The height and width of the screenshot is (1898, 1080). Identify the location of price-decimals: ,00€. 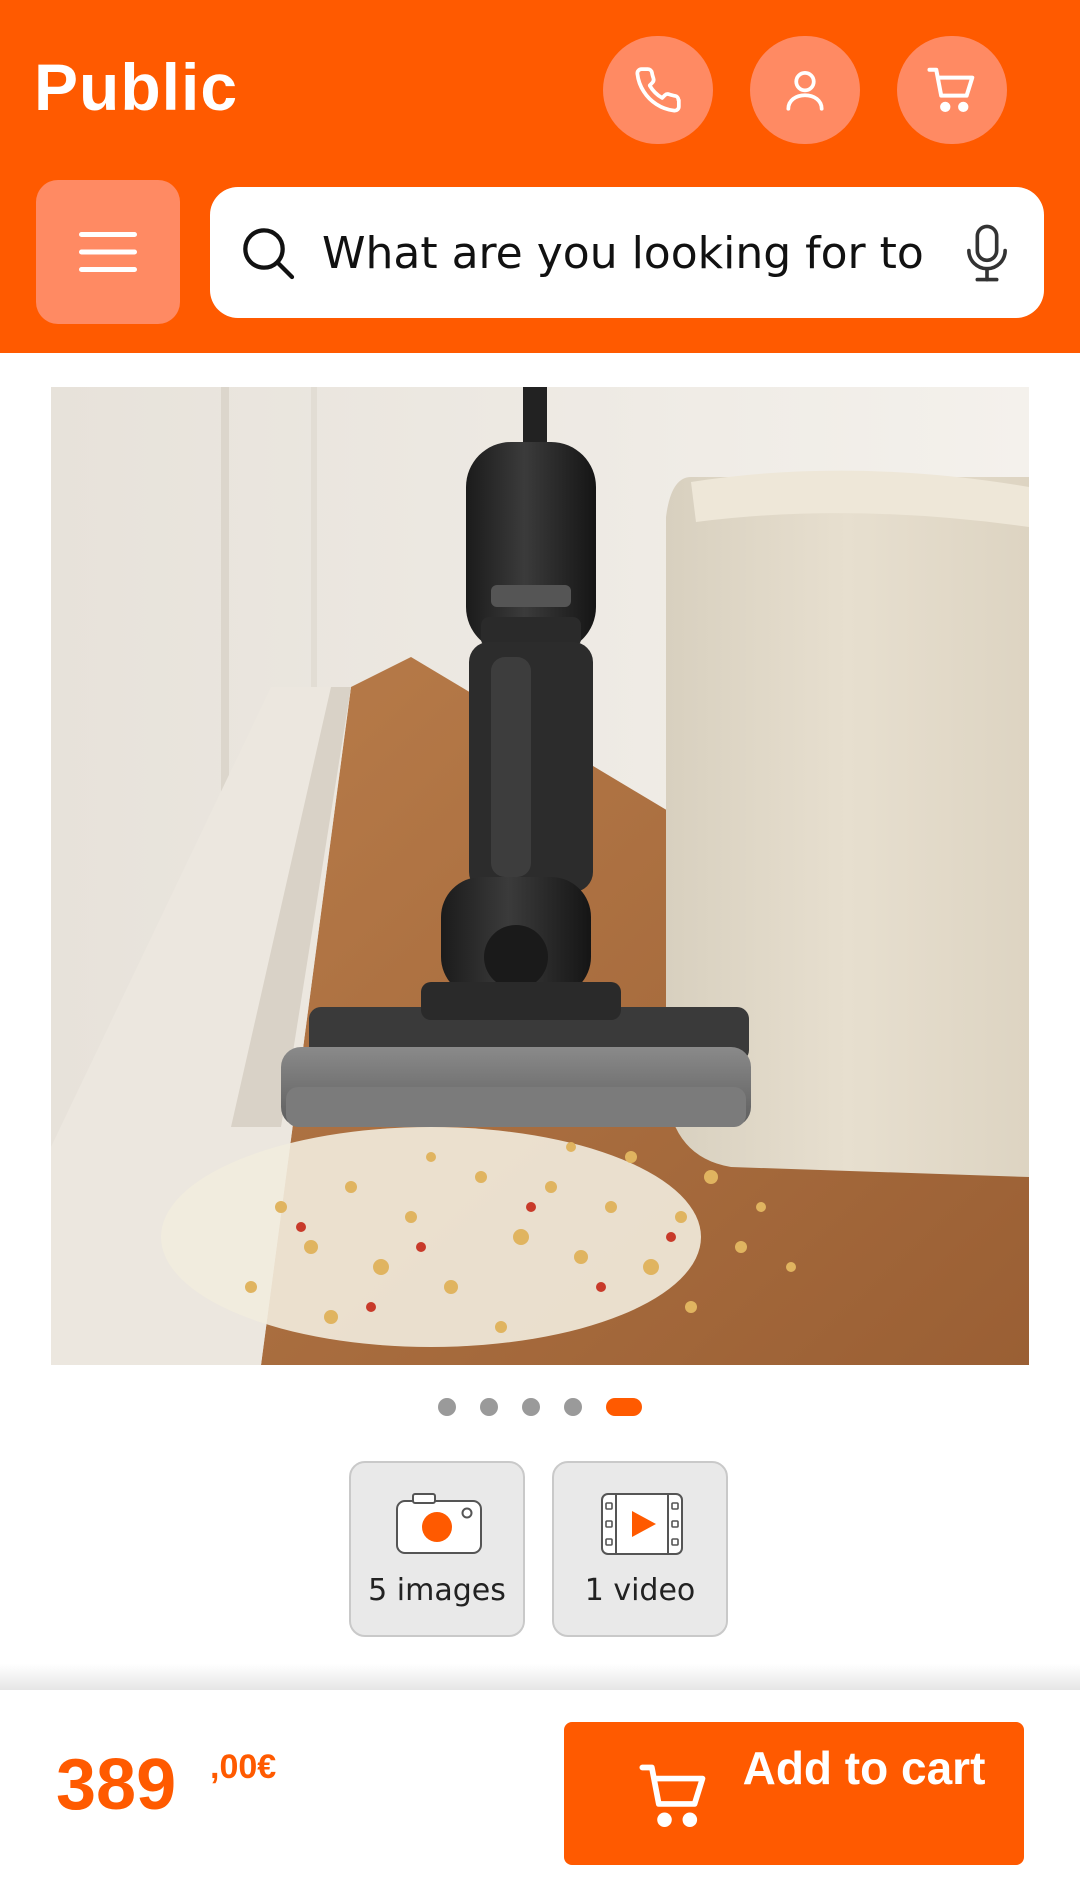
(243, 1767).